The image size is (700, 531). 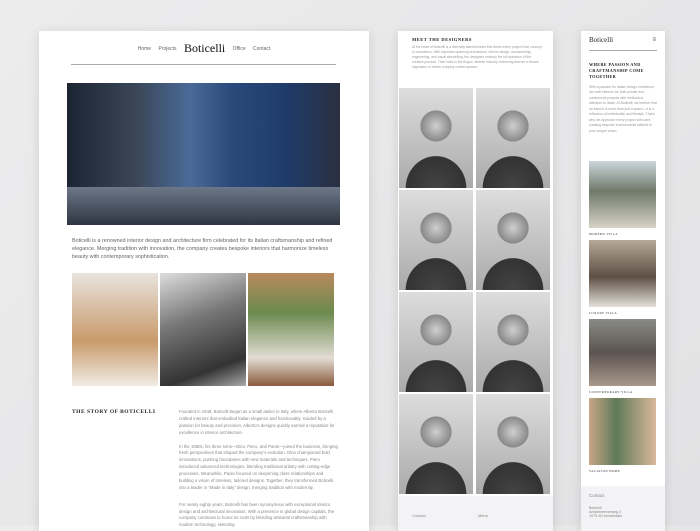 I want to click on project-card: MODERN VILLA, so click(x=622, y=198).